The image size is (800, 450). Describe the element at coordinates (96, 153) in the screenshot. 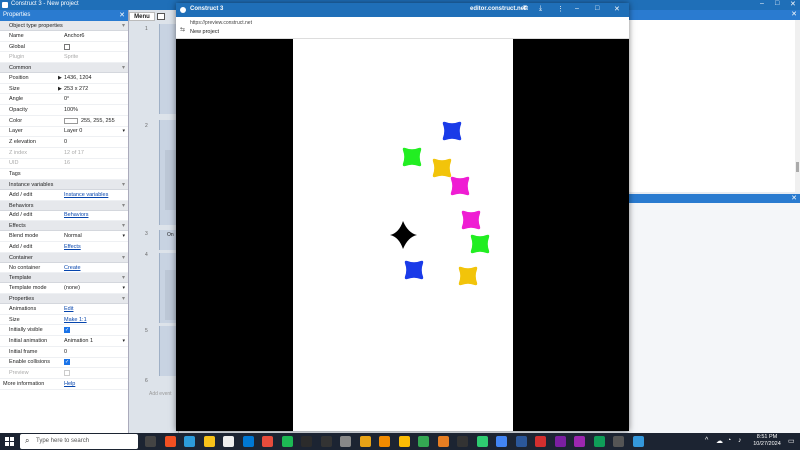

I see `property-value-cell: 12 of 17` at that location.